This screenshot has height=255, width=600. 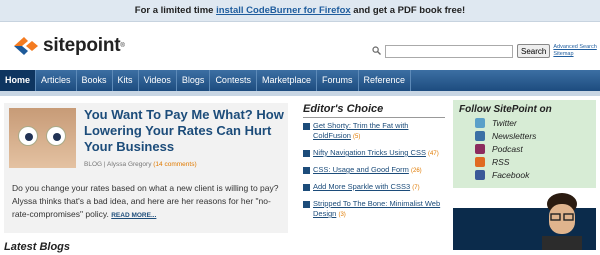 I want to click on search-bar: Search Advanced Search Sitemap, so click(x=484, y=51).